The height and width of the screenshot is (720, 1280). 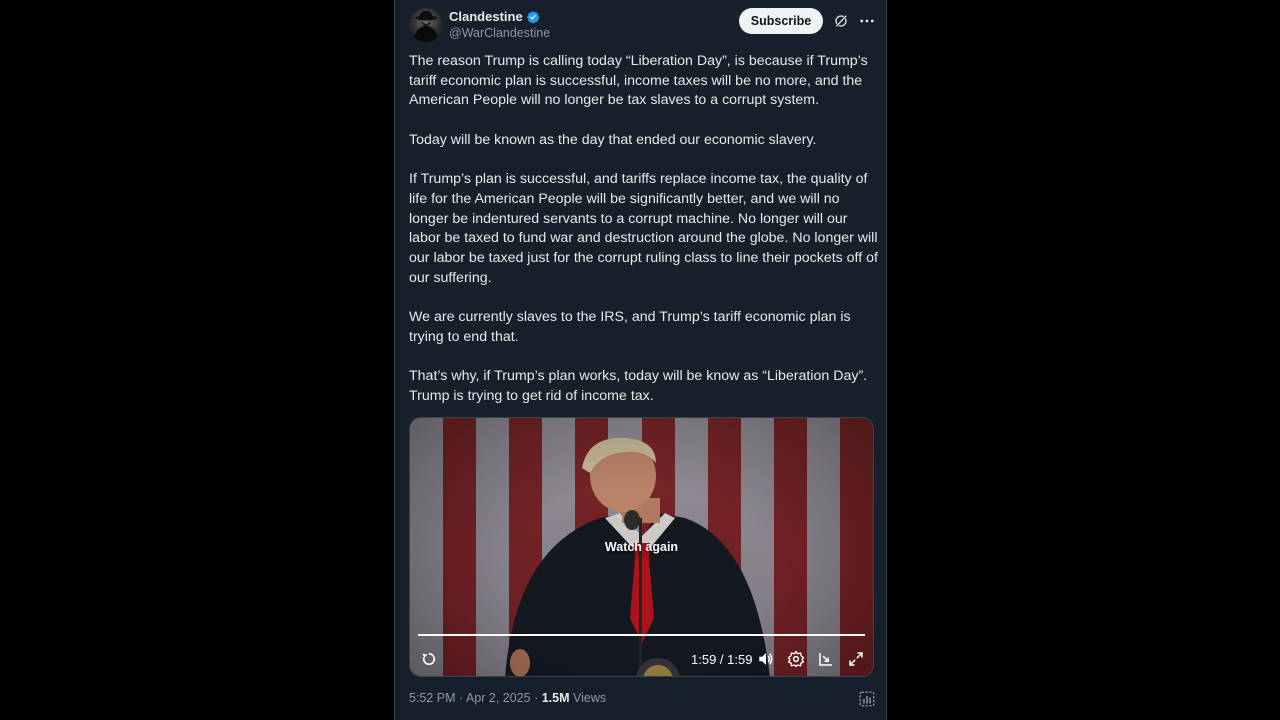 What do you see at coordinates (470, 698) in the screenshot?
I see `tweet-timestamp: 5:52 PM · Apr 2, 2025` at bounding box center [470, 698].